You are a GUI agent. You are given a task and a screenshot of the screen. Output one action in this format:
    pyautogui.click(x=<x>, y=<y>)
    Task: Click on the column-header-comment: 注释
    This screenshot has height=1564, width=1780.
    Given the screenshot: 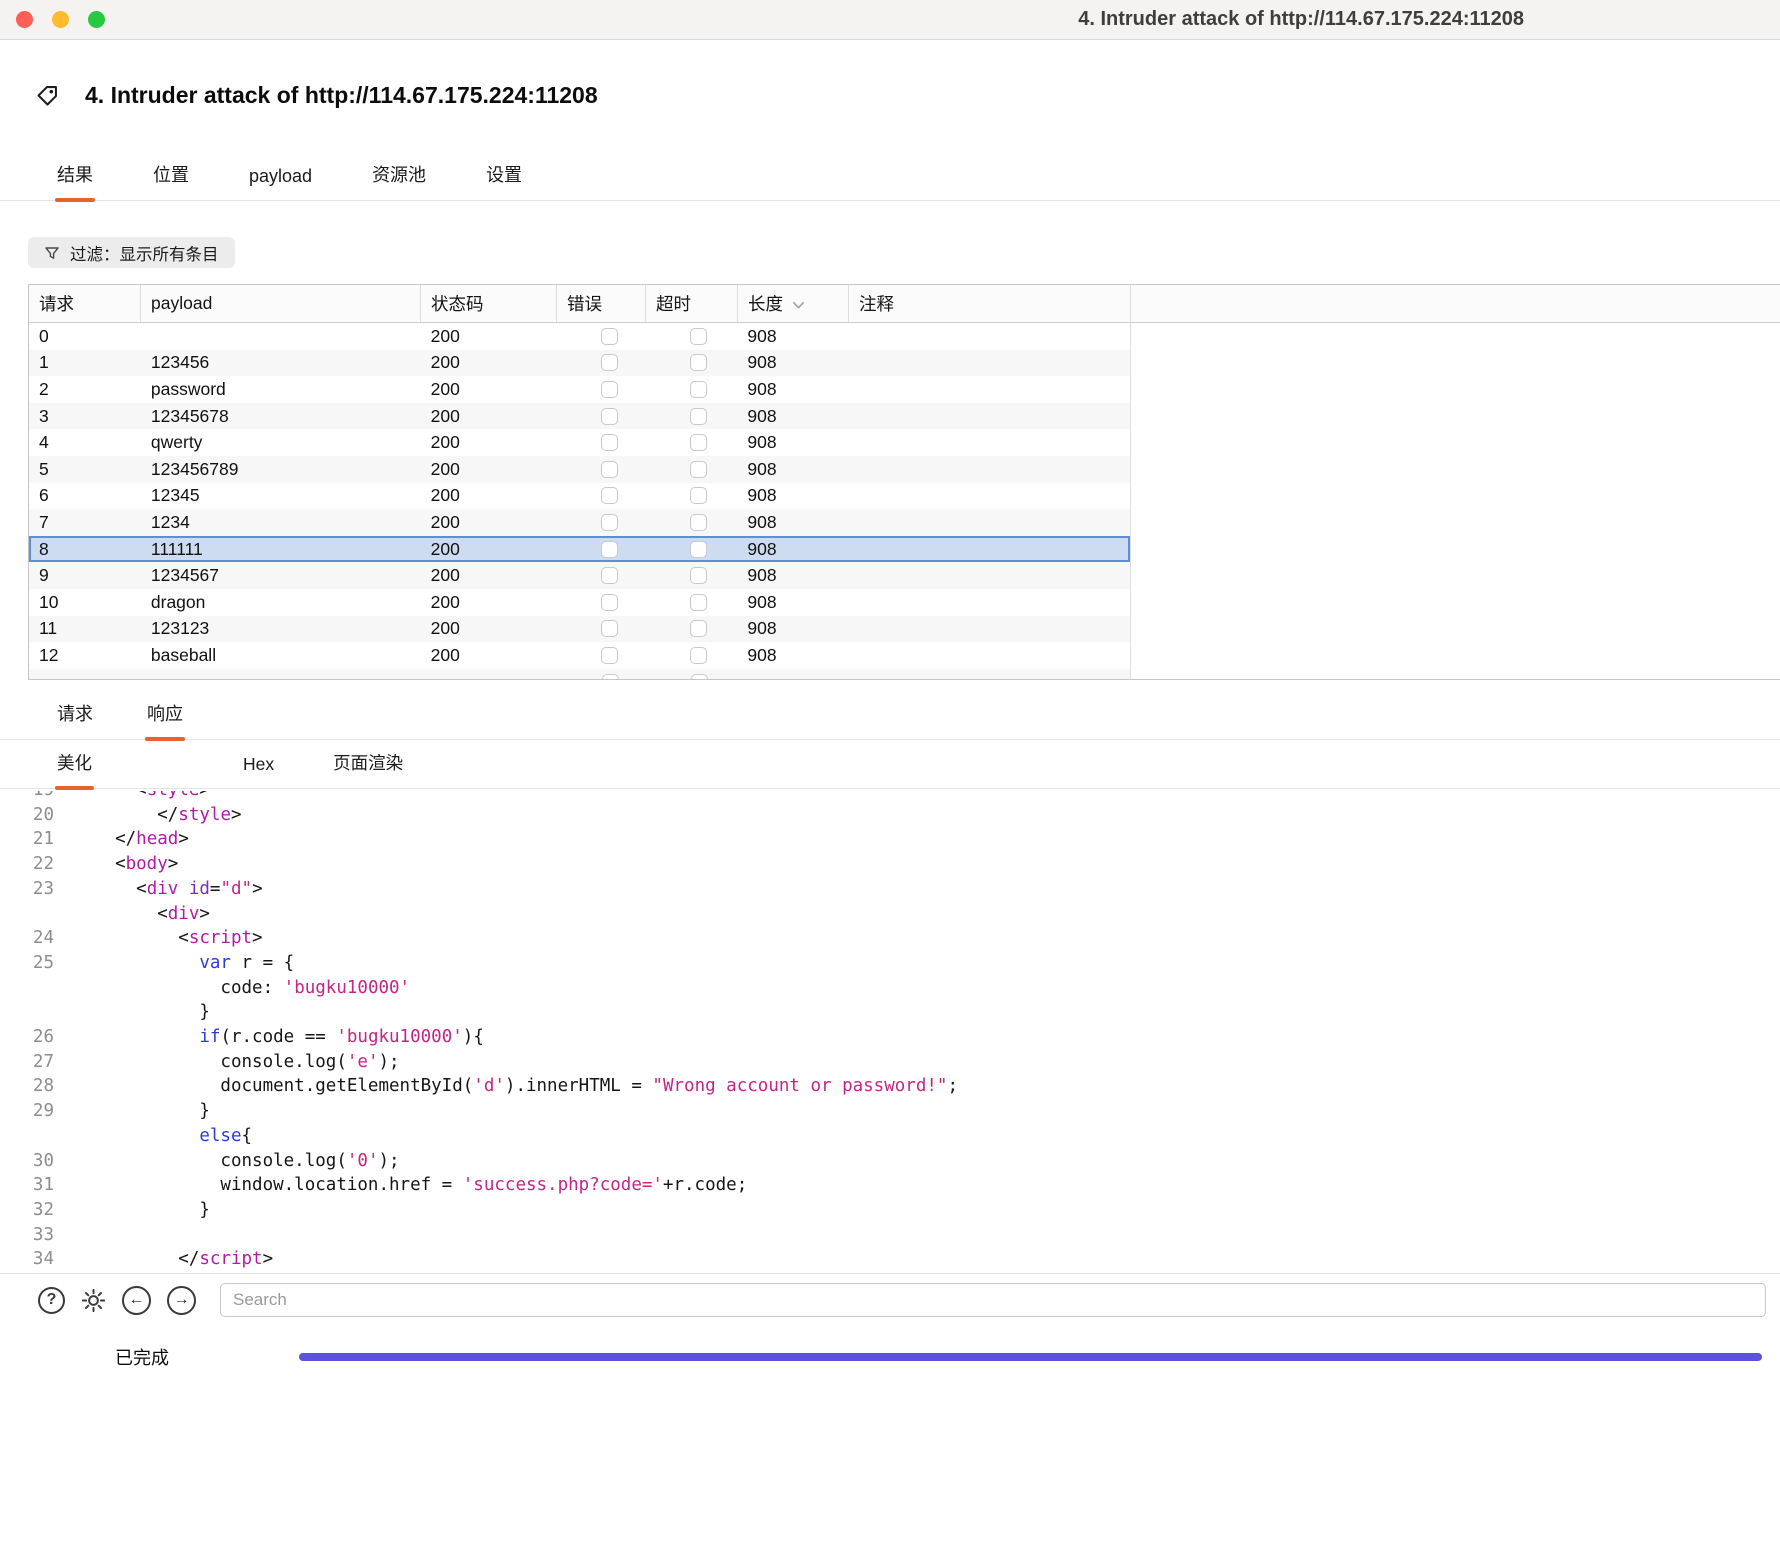 What is the action you would take?
    pyautogui.click(x=990, y=303)
    